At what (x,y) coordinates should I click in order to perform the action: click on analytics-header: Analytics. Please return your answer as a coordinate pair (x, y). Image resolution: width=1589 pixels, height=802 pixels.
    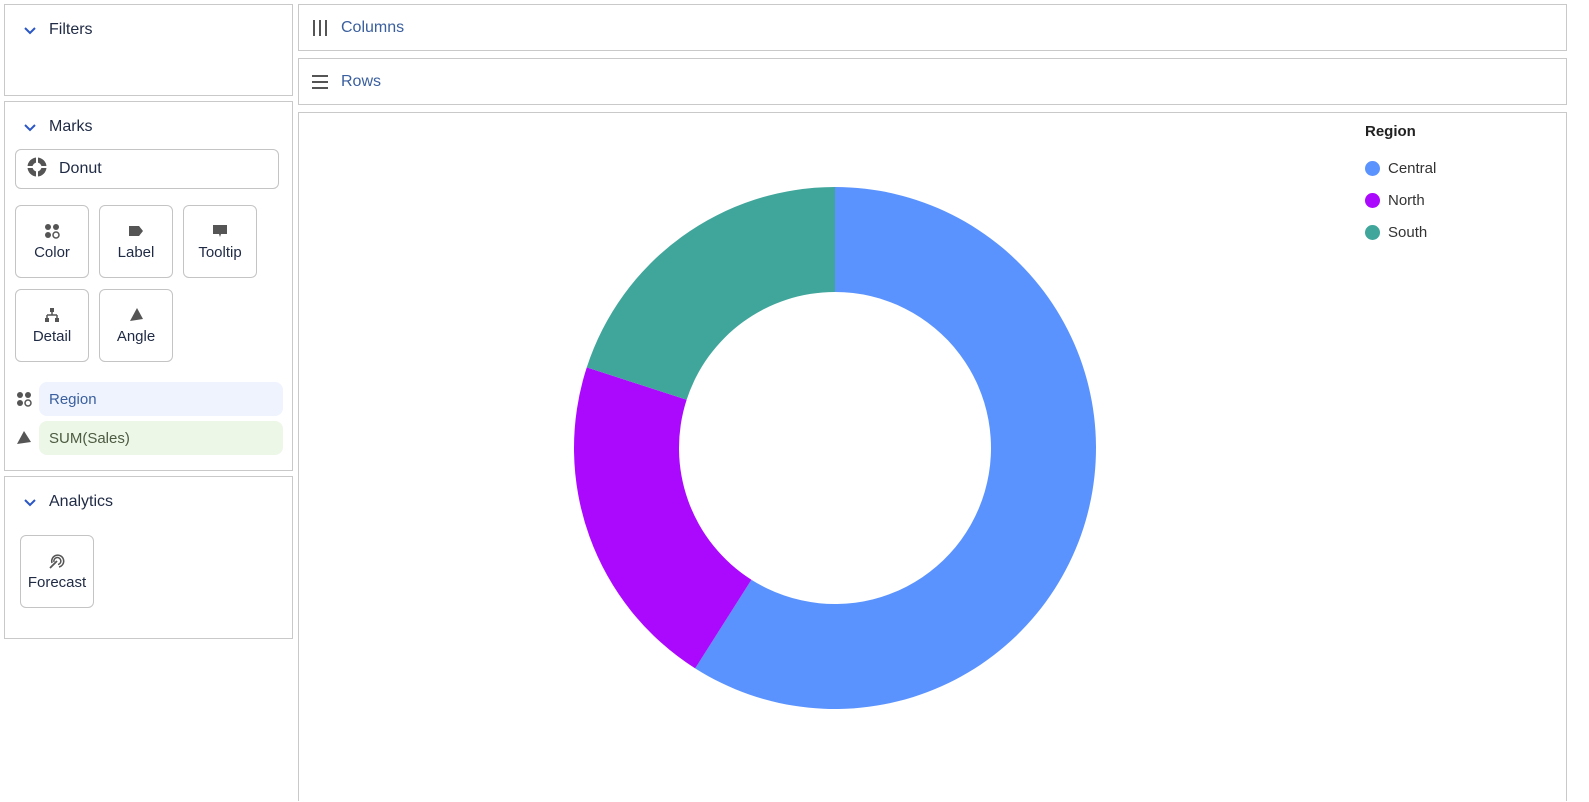
    Looking at the image, I should click on (59, 502).